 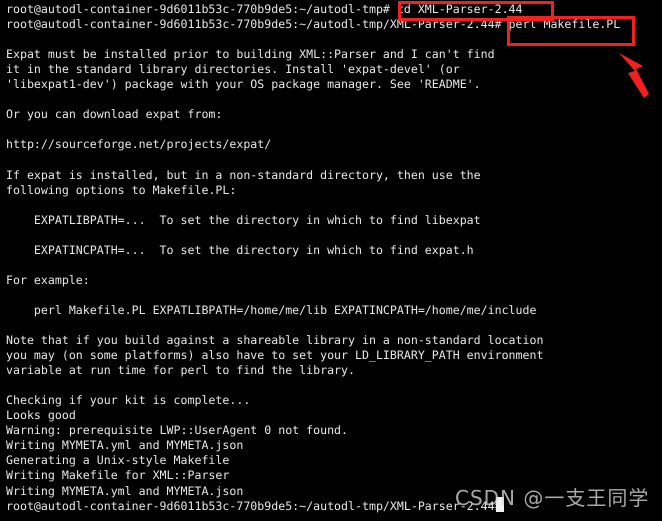 What do you see at coordinates (114, 114) in the screenshot?
I see `terminal-line: Or you can download expat from:` at bounding box center [114, 114].